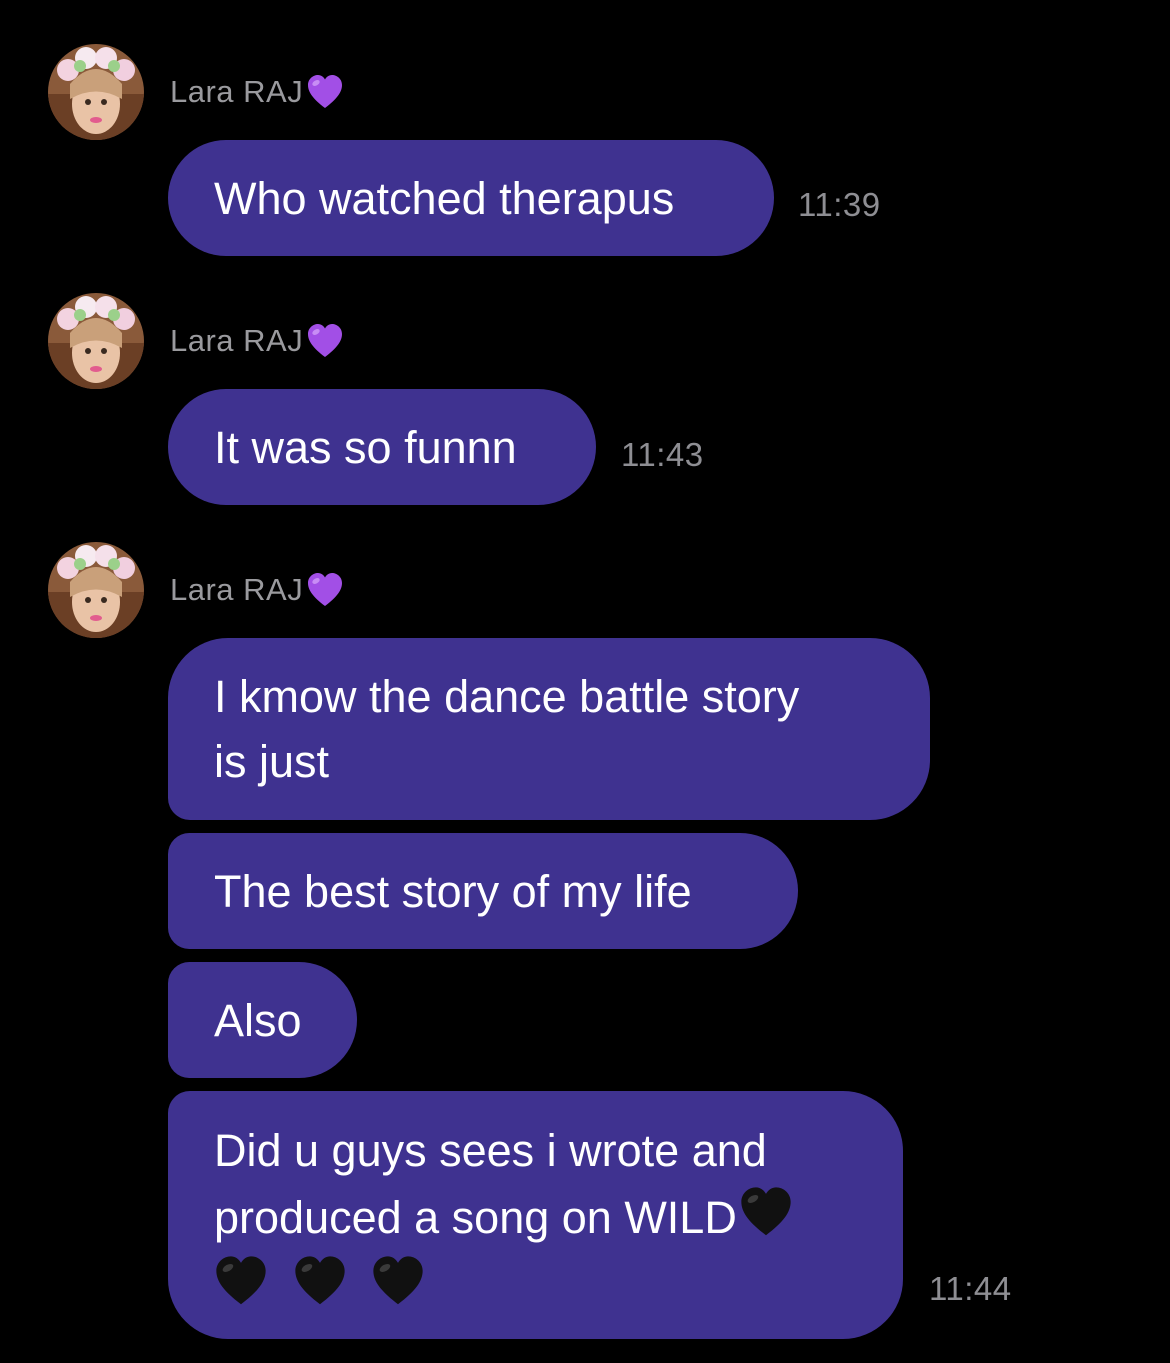 Image resolution: width=1170 pixels, height=1363 pixels. Describe the element at coordinates (444, 198) in the screenshot. I see `message-text: Who watched therapus` at that location.